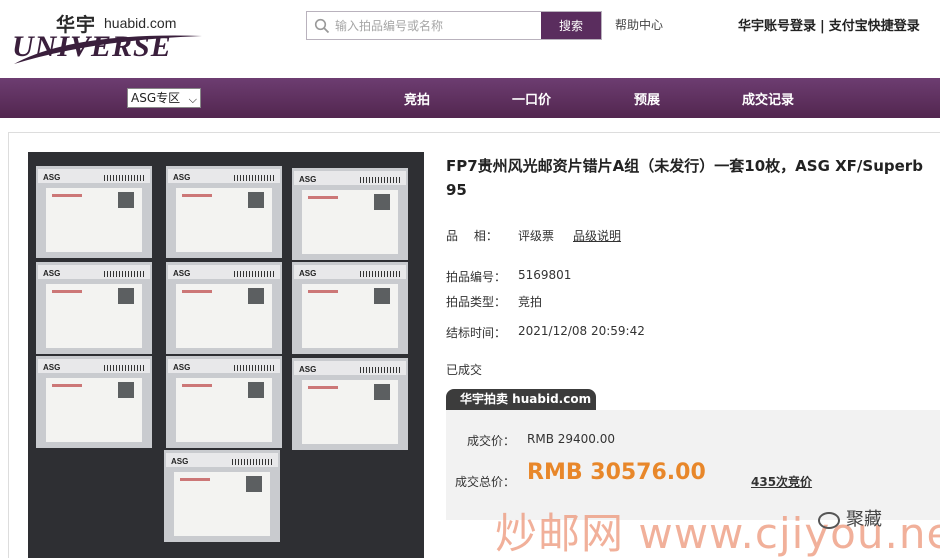  Describe the element at coordinates (781, 481) in the screenshot. I see `bid-count-link: 435次竞价` at that location.